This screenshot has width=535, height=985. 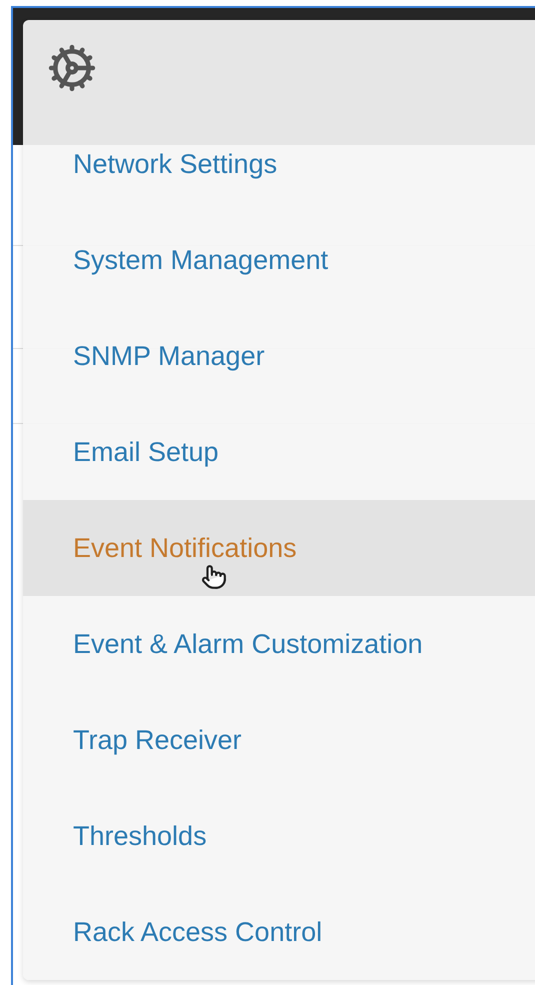 What do you see at coordinates (72, 68) in the screenshot?
I see `settings-icon` at bounding box center [72, 68].